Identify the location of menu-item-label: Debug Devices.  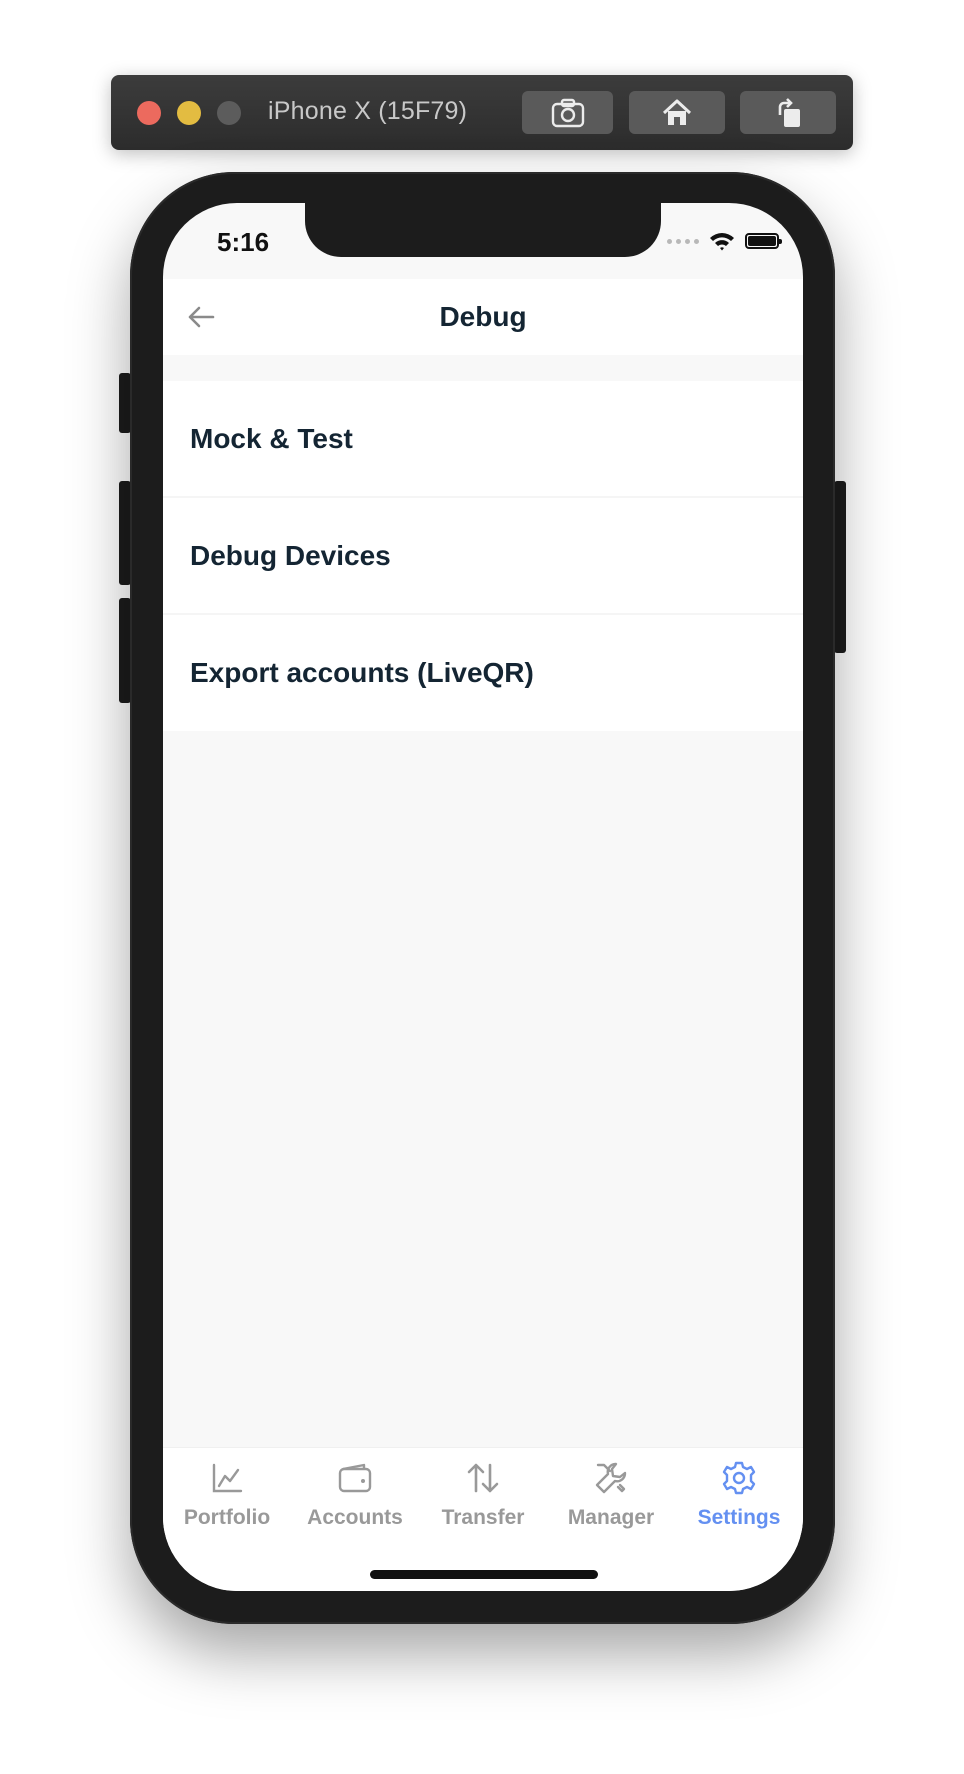
(290, 555).